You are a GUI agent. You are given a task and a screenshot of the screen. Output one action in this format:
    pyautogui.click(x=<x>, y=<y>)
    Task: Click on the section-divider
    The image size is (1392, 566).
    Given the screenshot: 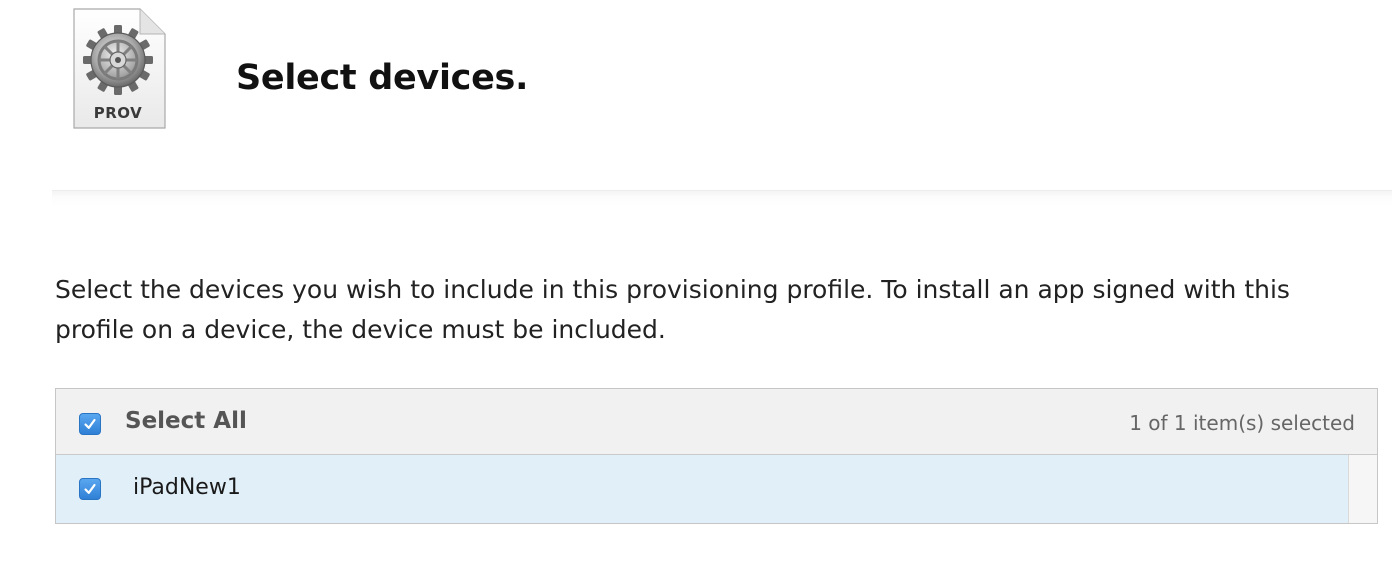 What is the action you would take?
    pyautogui.click(x=722, y=198)
    